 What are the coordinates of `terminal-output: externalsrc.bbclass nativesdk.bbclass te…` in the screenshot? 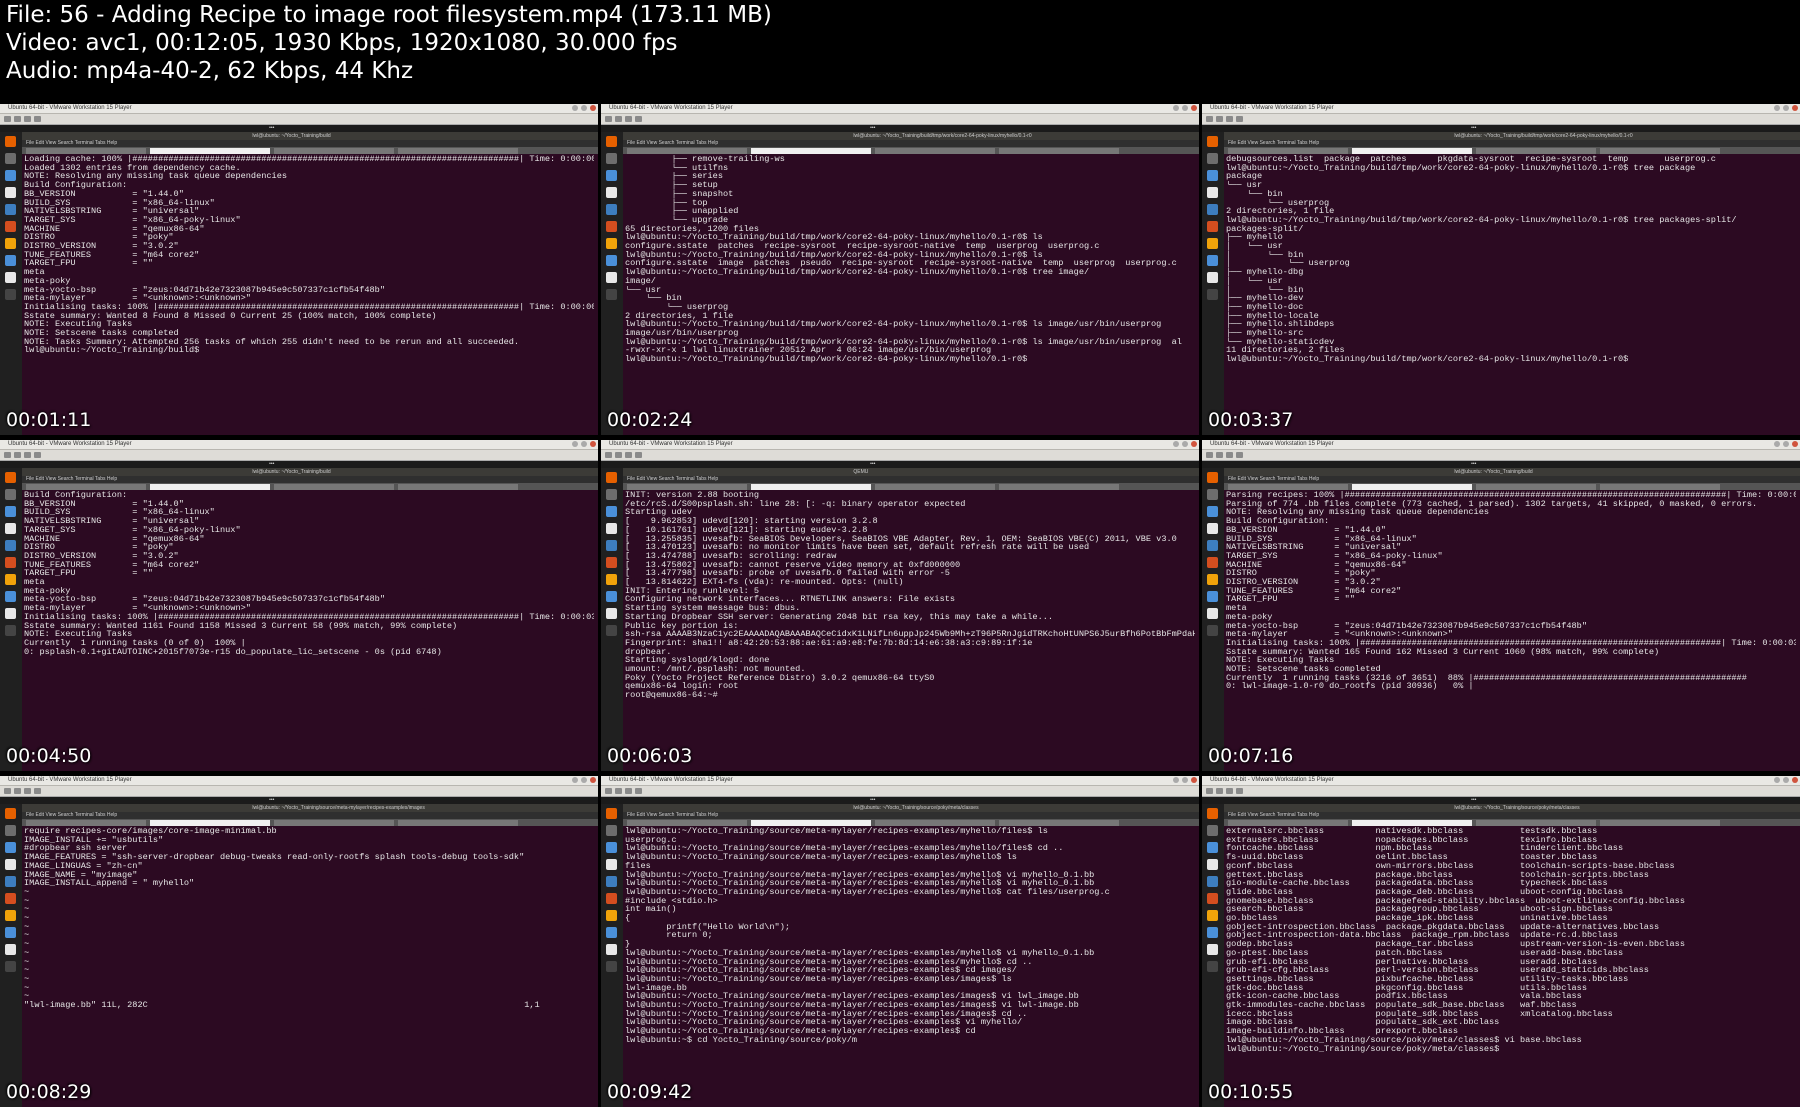 It's located at (1511, 962).